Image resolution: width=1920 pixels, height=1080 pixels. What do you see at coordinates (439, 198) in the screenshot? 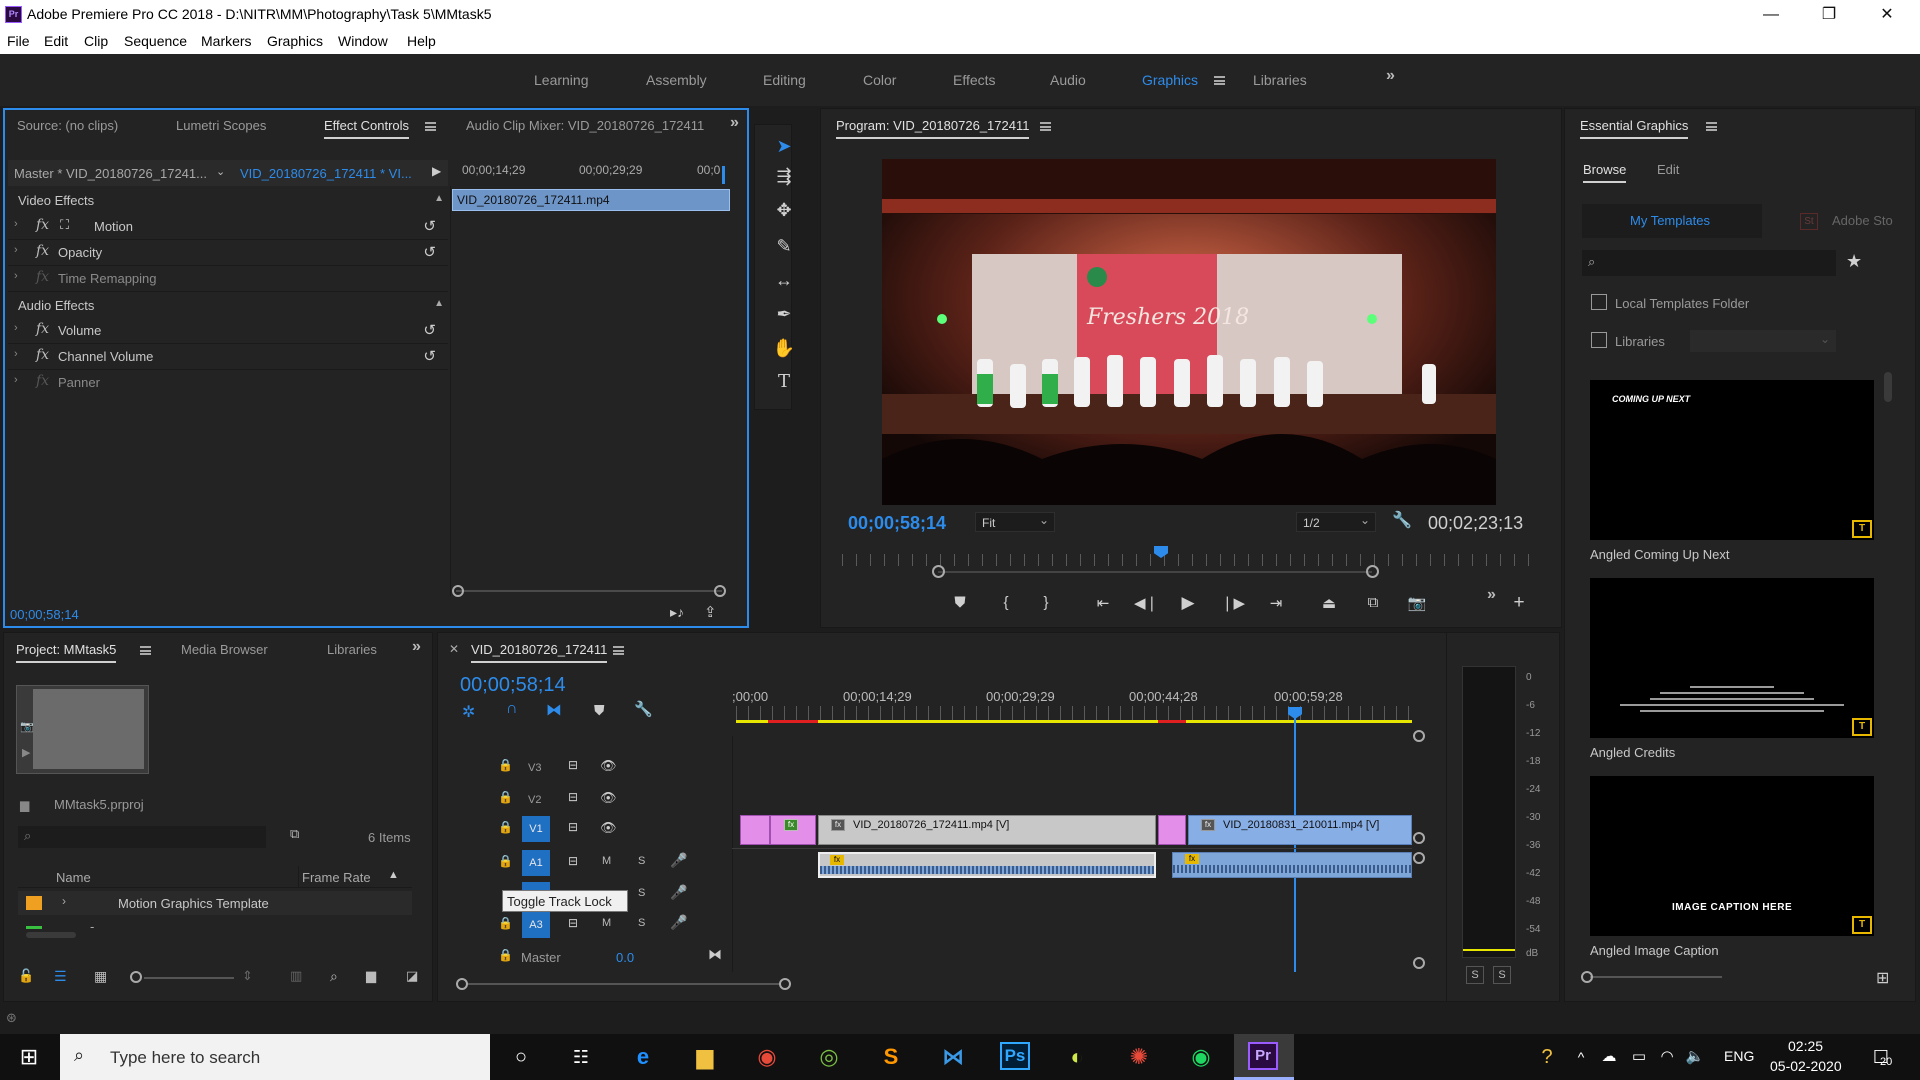
I see `collapse-icon: ▲` at bounding box center [439, 198].